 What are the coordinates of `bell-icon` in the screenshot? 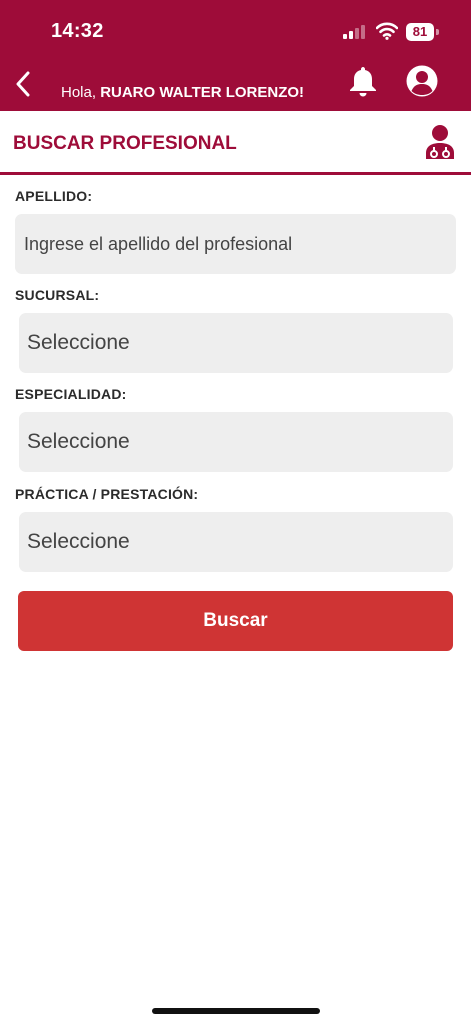 It's located at (363, 82).